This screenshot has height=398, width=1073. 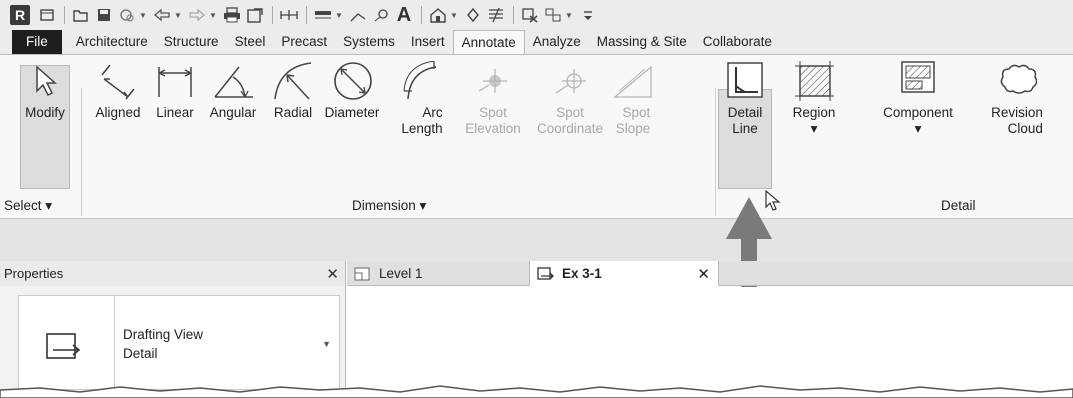 I want to click on radial-dimension-button: Radial, so click(x=293, y=91).